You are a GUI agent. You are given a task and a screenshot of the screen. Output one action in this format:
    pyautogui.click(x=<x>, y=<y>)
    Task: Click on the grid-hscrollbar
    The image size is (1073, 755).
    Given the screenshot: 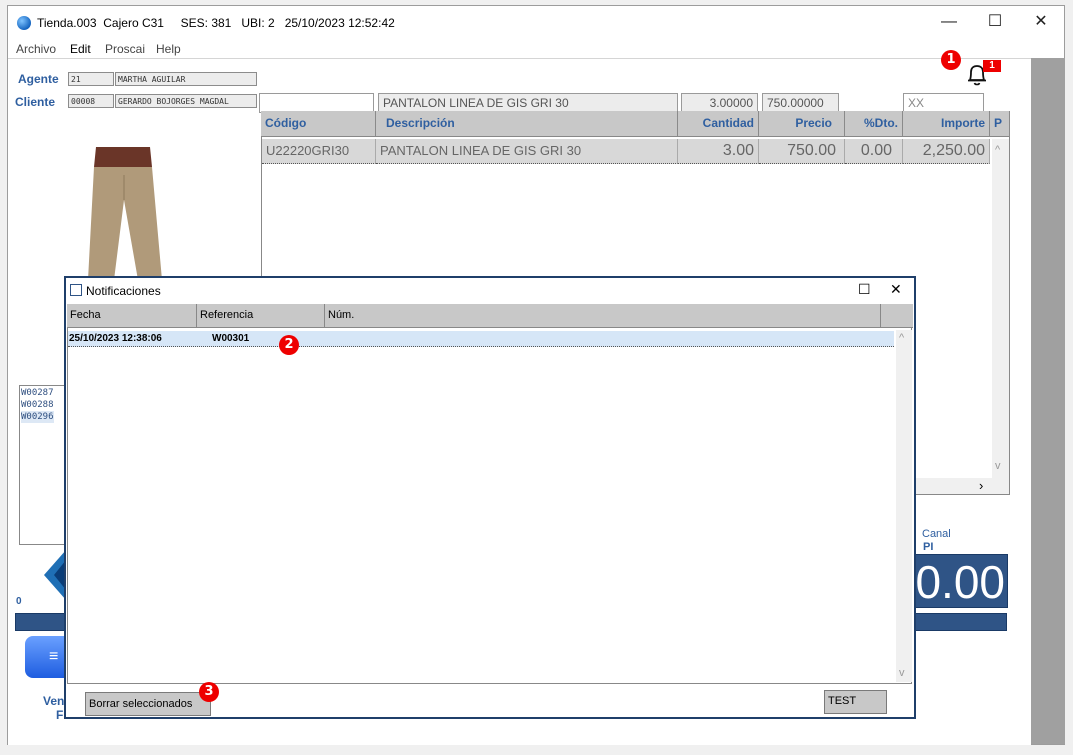 What is the action you would take?
    pyautogui.click(x=962, y=486)
    